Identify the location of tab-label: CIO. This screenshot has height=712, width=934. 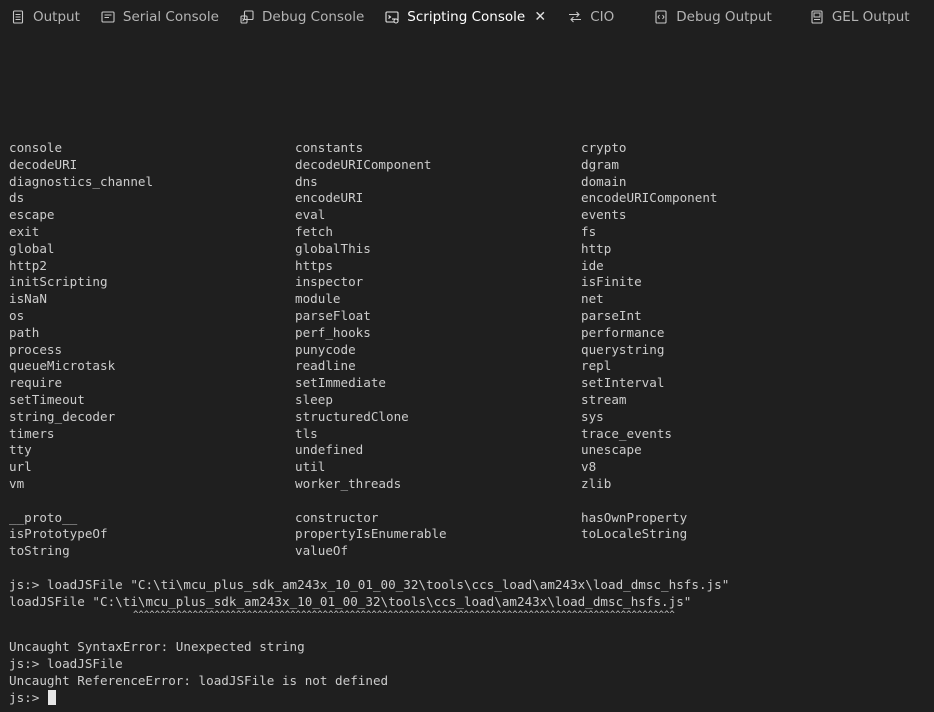
(602, 17).